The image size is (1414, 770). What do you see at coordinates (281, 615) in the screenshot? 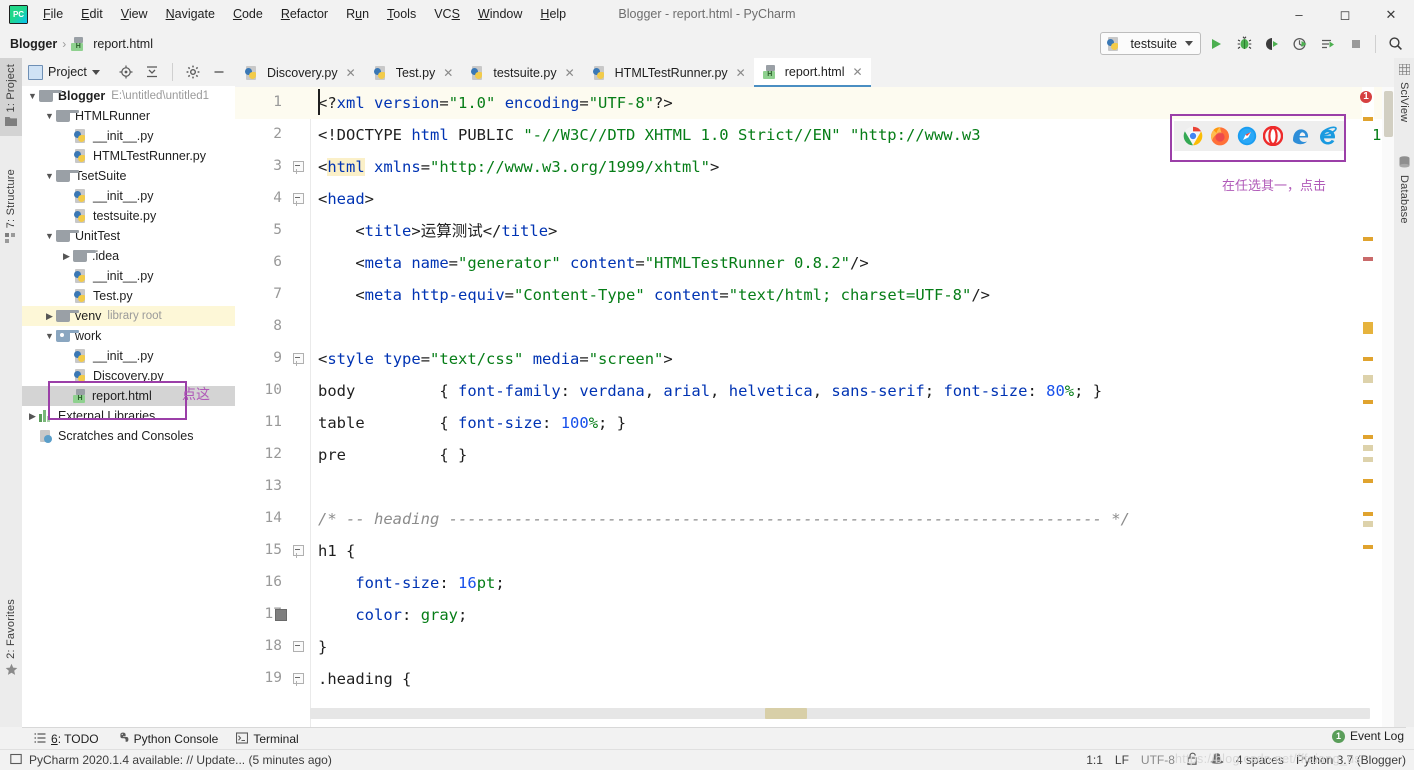
I see `css-color-preview` at bounding box center [281, 615].